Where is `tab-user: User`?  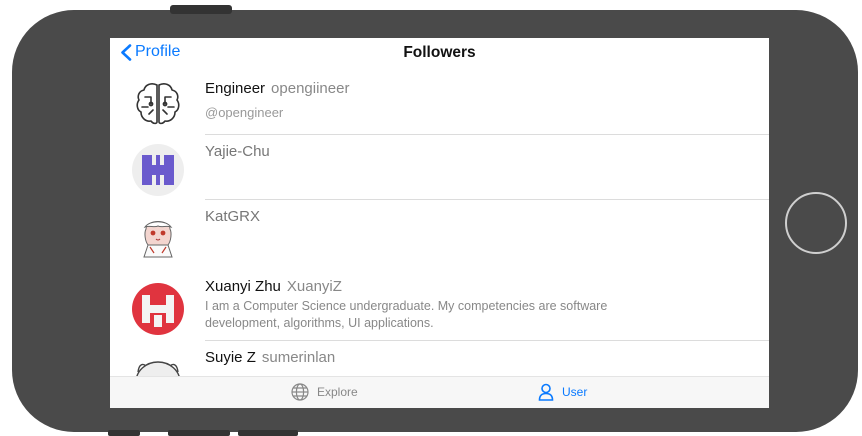 tab-user: User is located at coordinates (562, 392).